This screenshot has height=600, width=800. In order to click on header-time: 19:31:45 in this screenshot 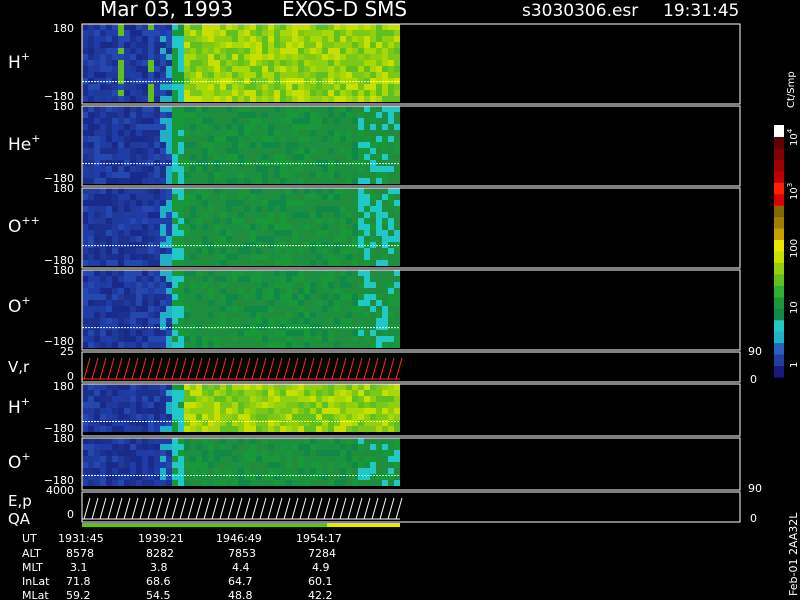, I will do `click(701, 11)`.